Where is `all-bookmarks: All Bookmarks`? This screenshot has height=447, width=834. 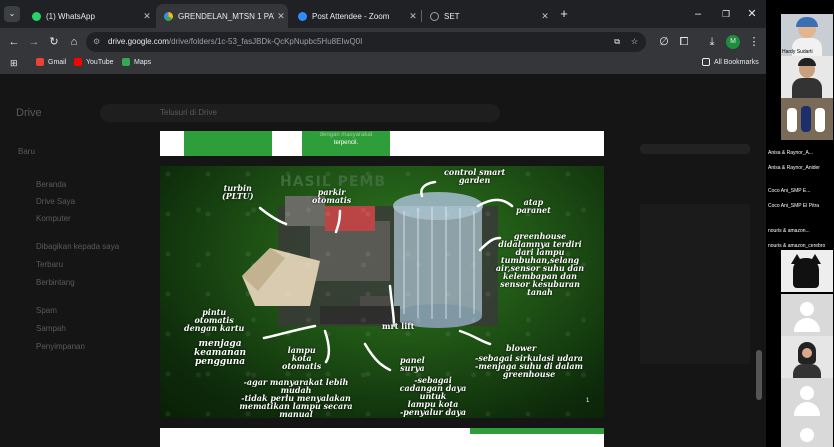 all-bookmarks: All Bookmarks is located at coordinates (730, 62).